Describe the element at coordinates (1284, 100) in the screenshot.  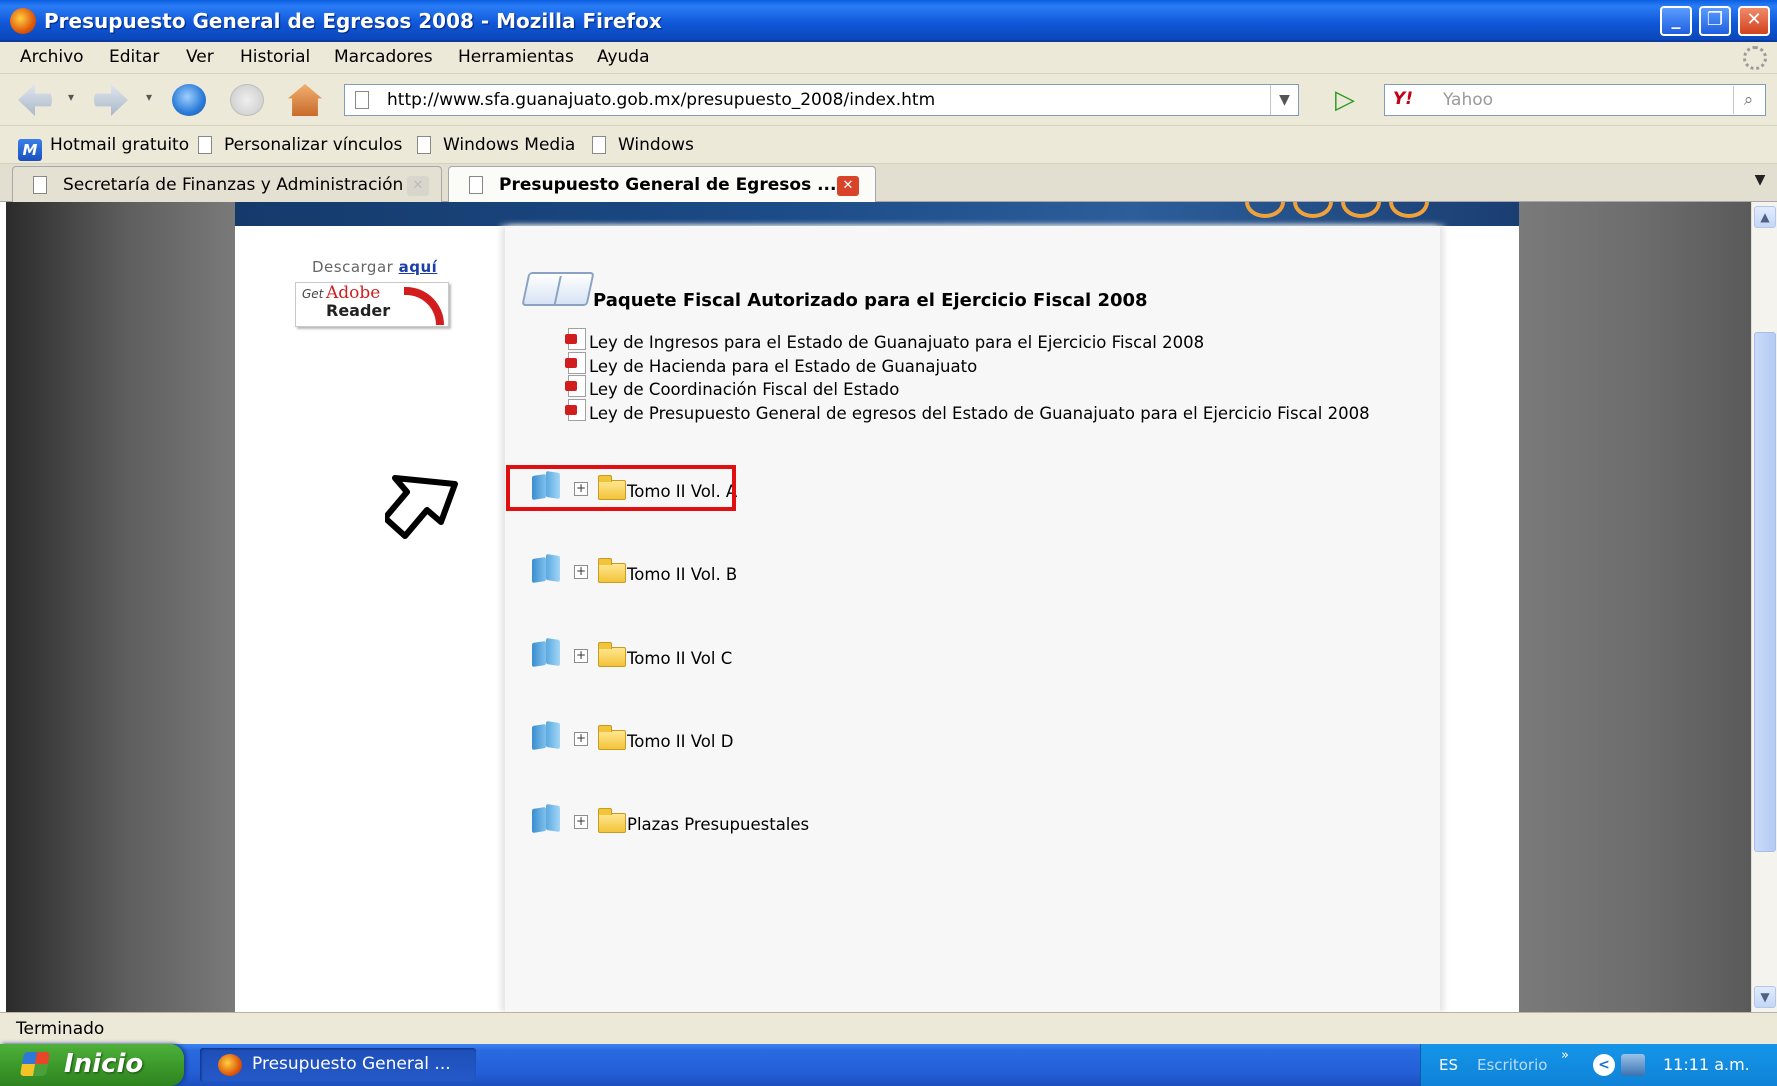
I see `url-dropdown-icon: ▼` at that location.